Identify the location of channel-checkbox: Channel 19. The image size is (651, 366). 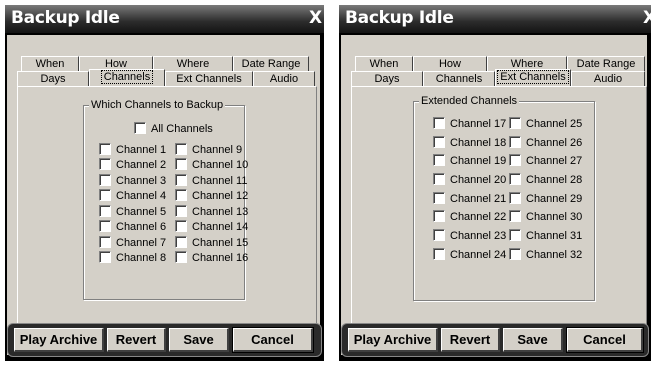
(470, 161).